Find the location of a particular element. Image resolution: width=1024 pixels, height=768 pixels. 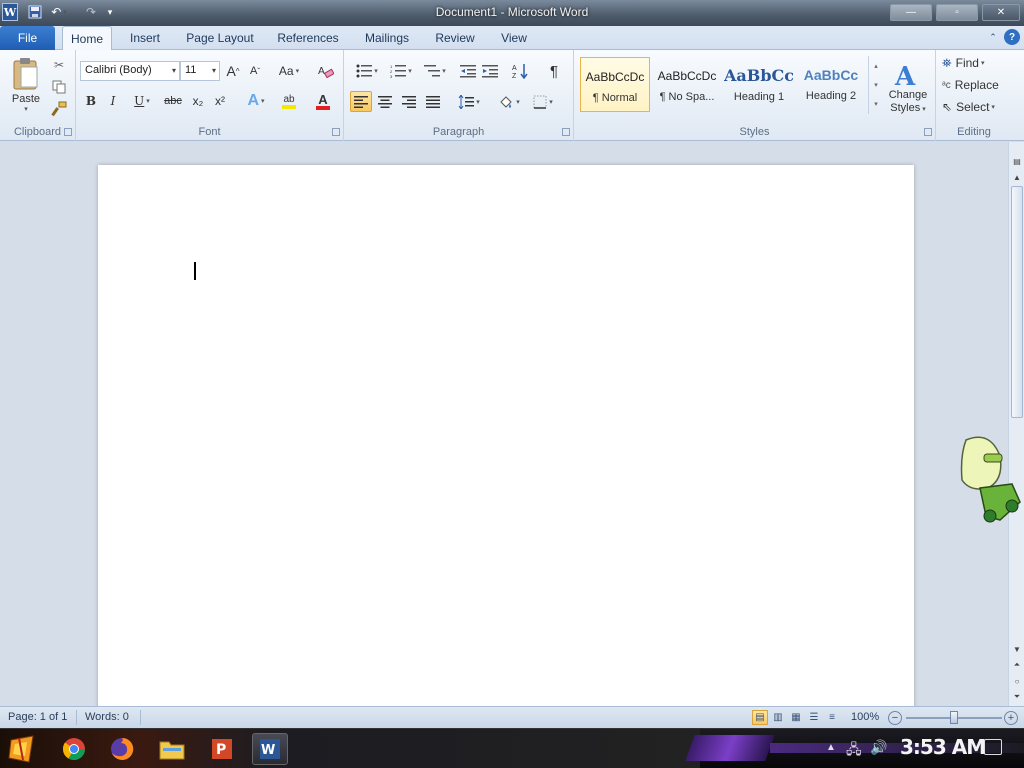

style-heading-1: AaBbCc Heading 1 is located at coordinates (759, 84).